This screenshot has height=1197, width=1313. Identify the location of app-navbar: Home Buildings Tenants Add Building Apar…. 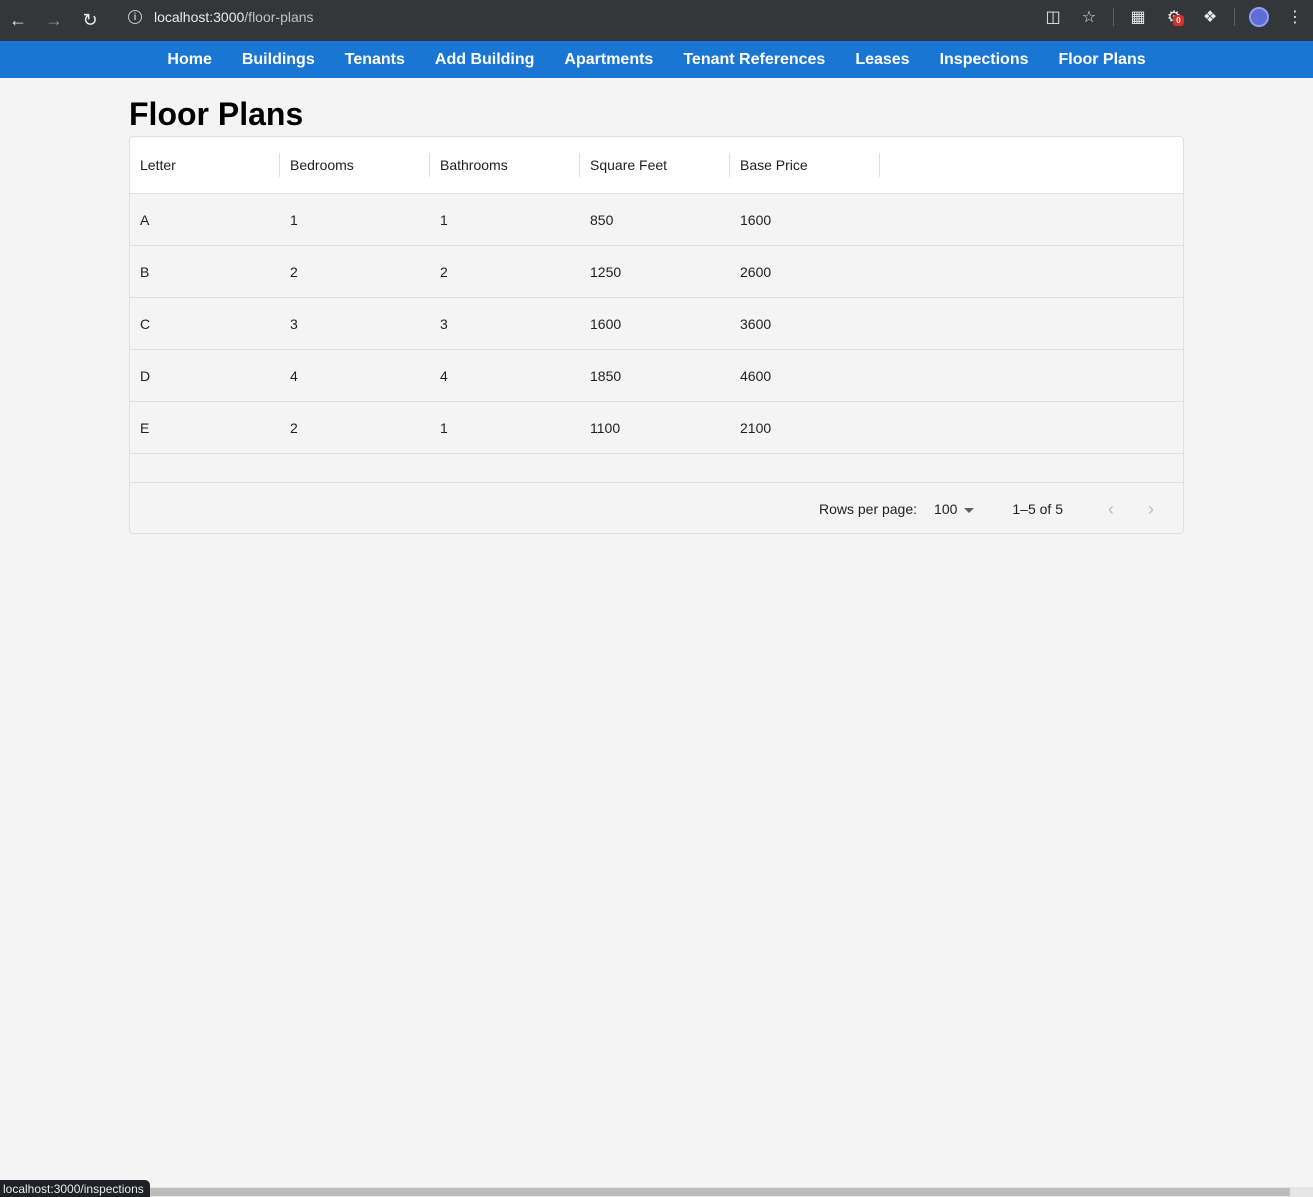
(656, 59).